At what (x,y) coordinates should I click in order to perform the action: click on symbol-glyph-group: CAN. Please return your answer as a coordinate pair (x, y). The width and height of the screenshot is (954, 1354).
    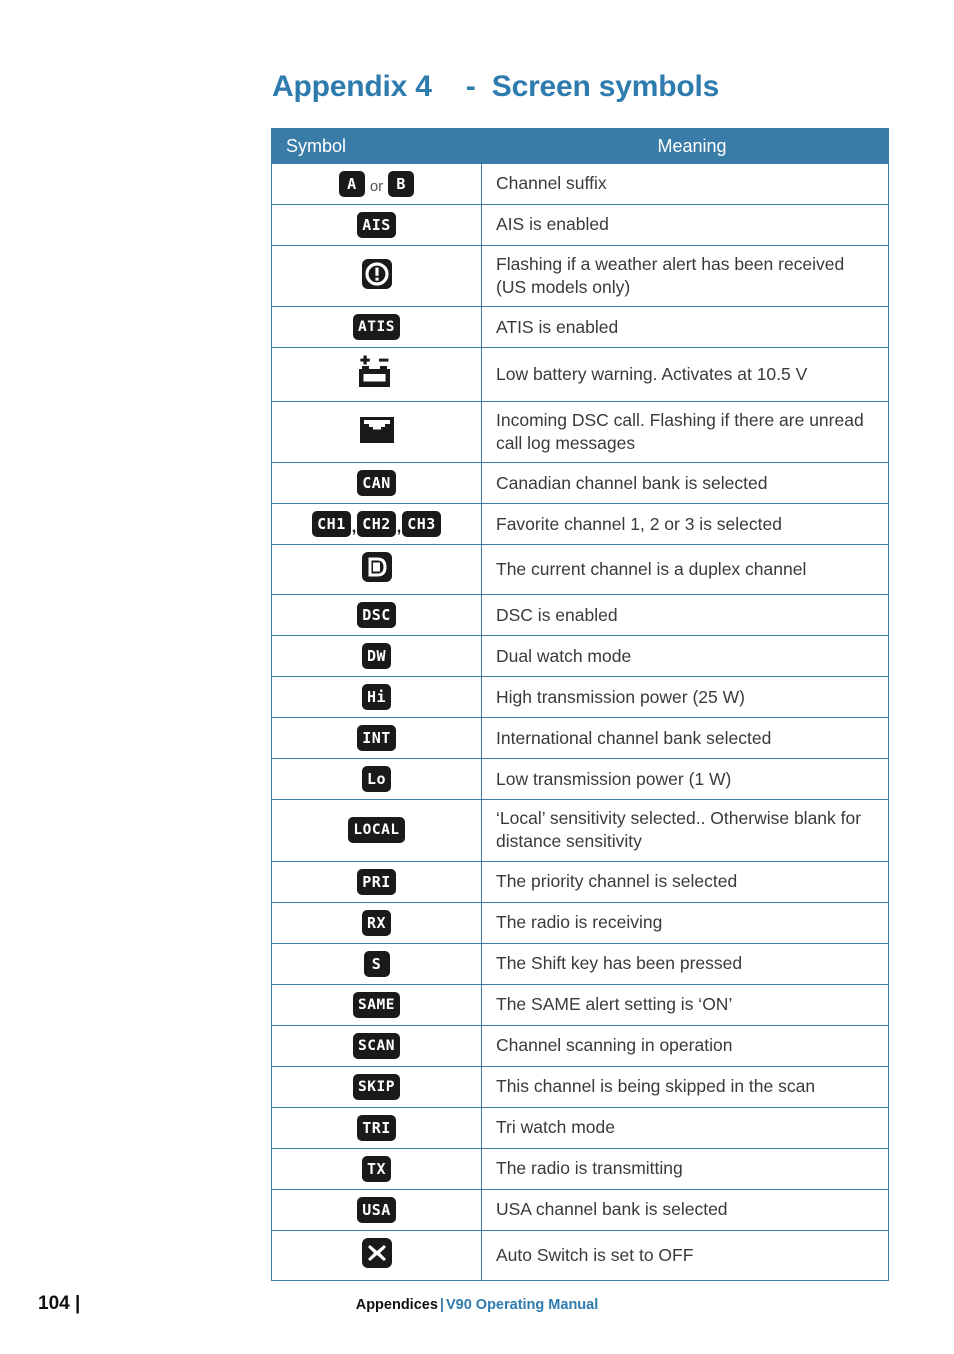
    Looking at the image, I should click on (376, 483).